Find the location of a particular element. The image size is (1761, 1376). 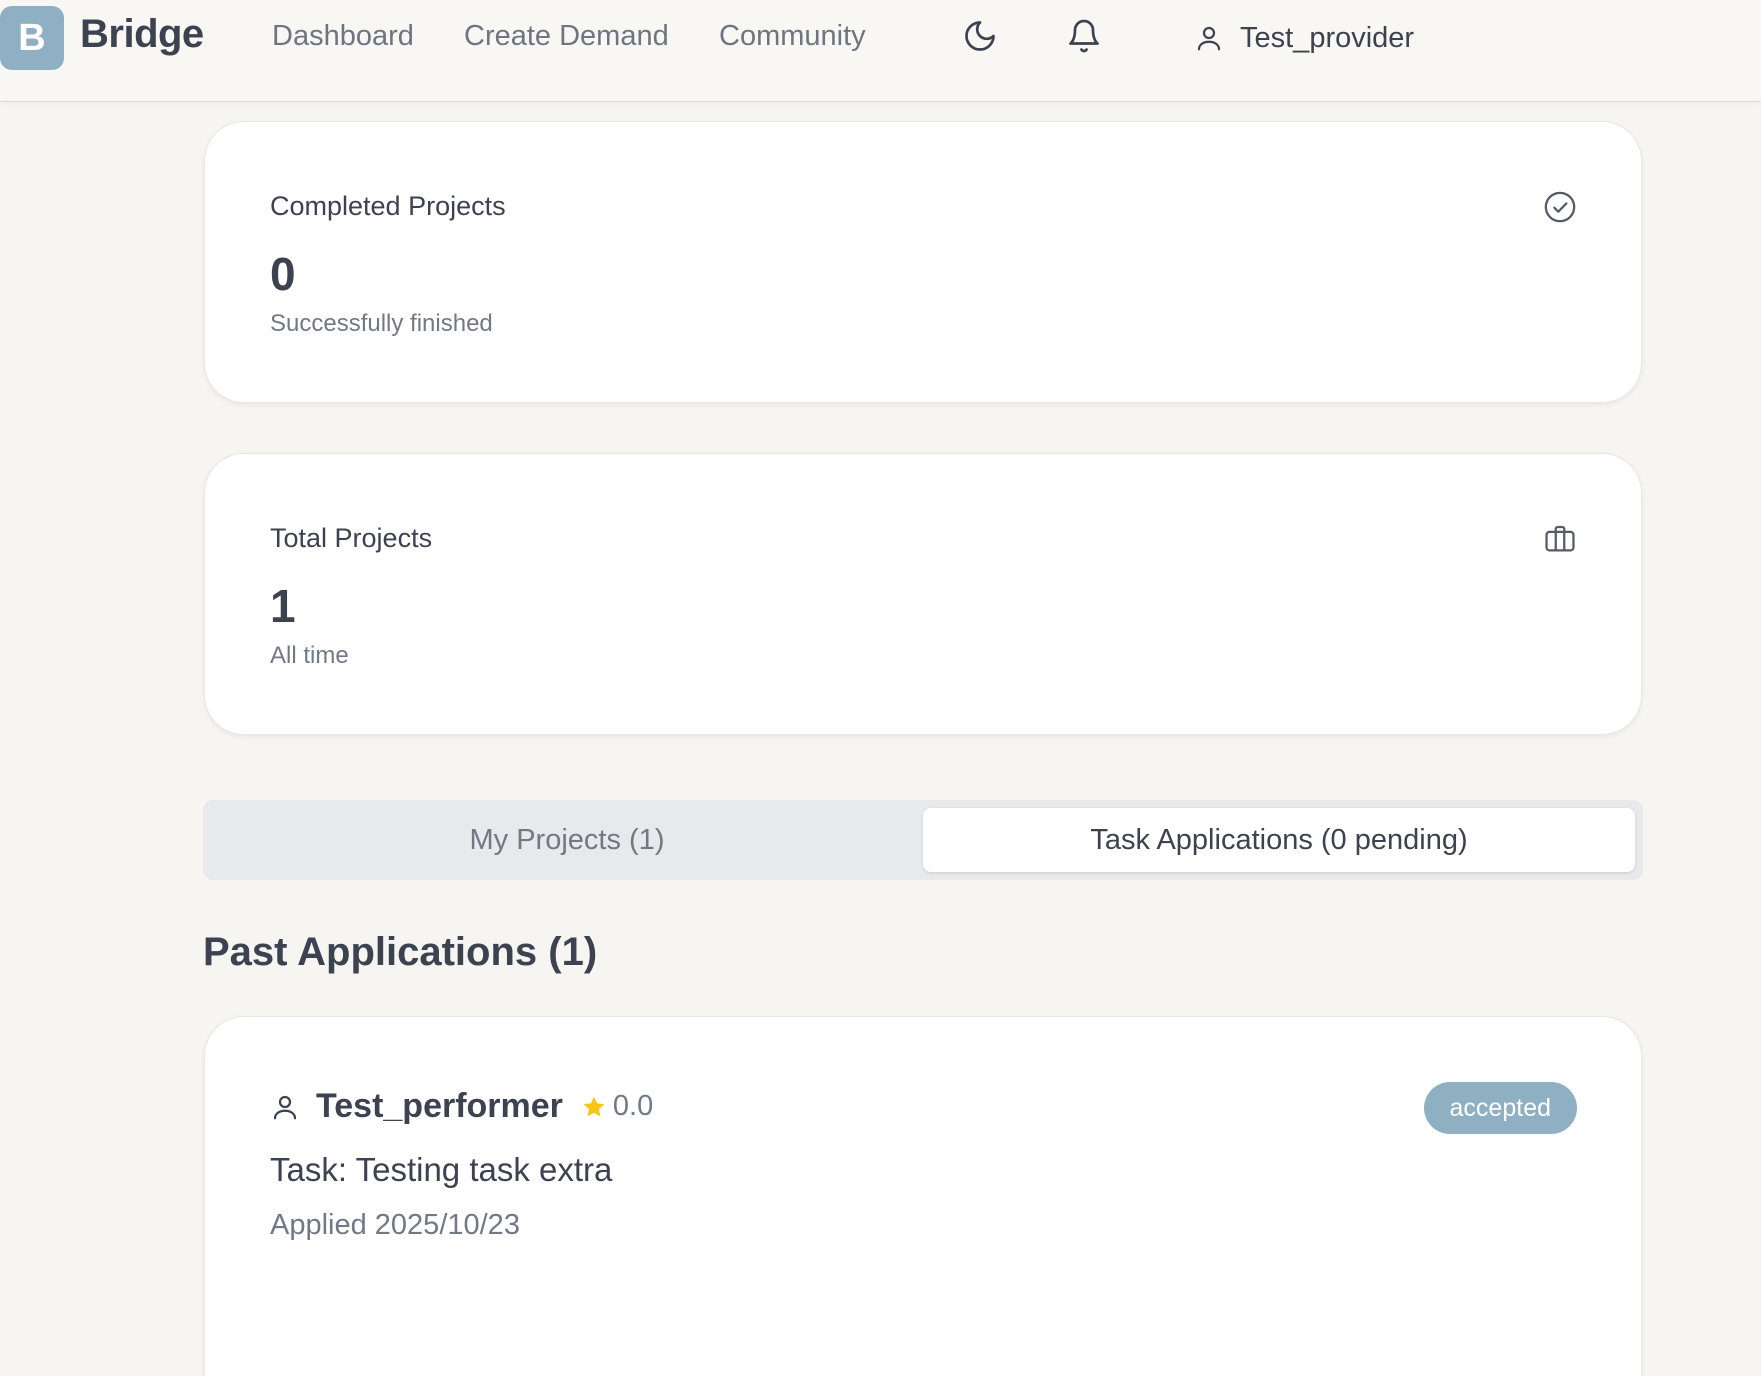

nav-link-community: Community is located at coordinates (792, 36).